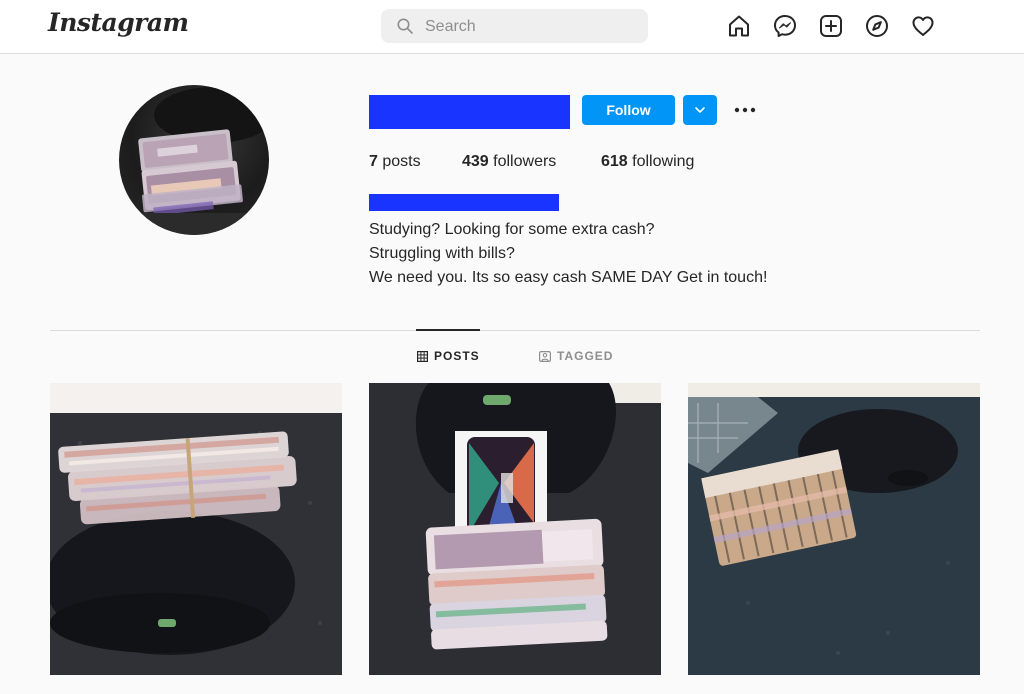 The height and width of the screenshot is (694, 1024). I want to click on followers-count: 439, so click(475, 161).